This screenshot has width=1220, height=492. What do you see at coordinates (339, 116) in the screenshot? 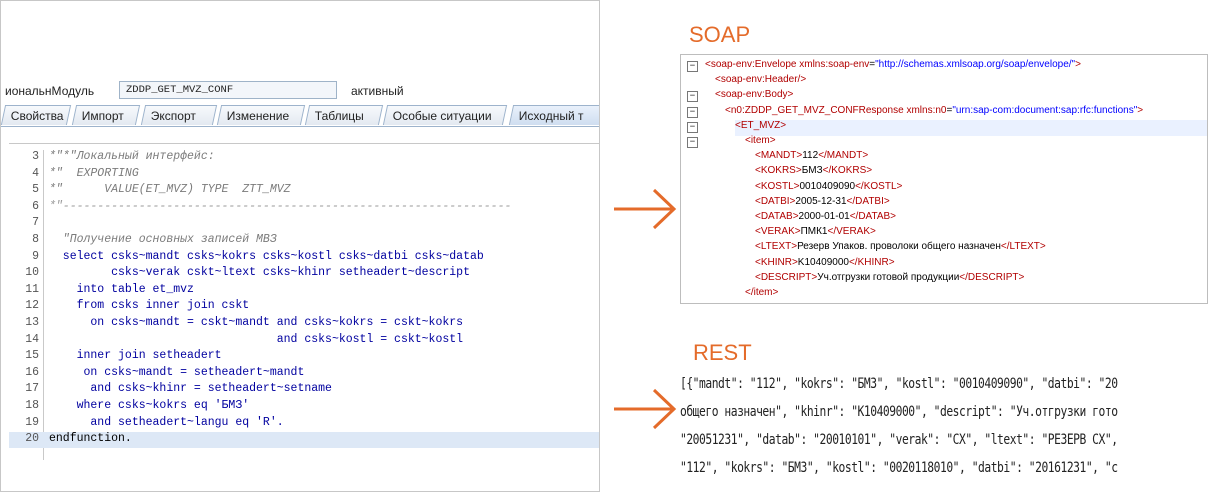
I see `tab-label: Таблицы` at bounding box center [339, 116].